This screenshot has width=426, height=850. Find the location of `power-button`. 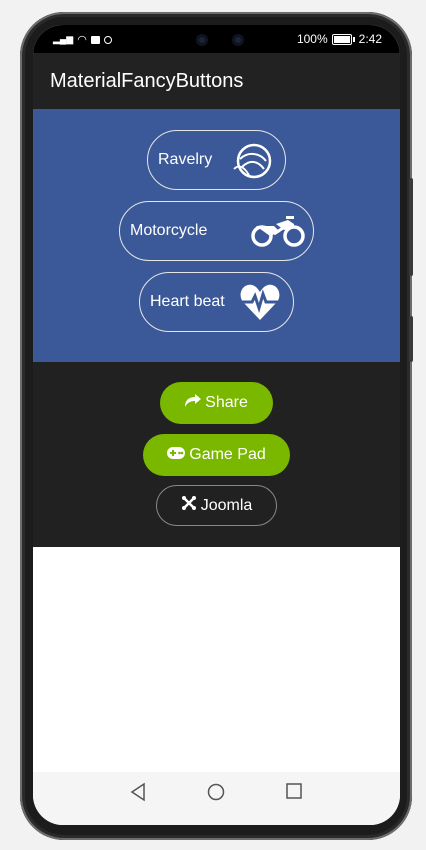

power-button is located at coordinates (411, 339).